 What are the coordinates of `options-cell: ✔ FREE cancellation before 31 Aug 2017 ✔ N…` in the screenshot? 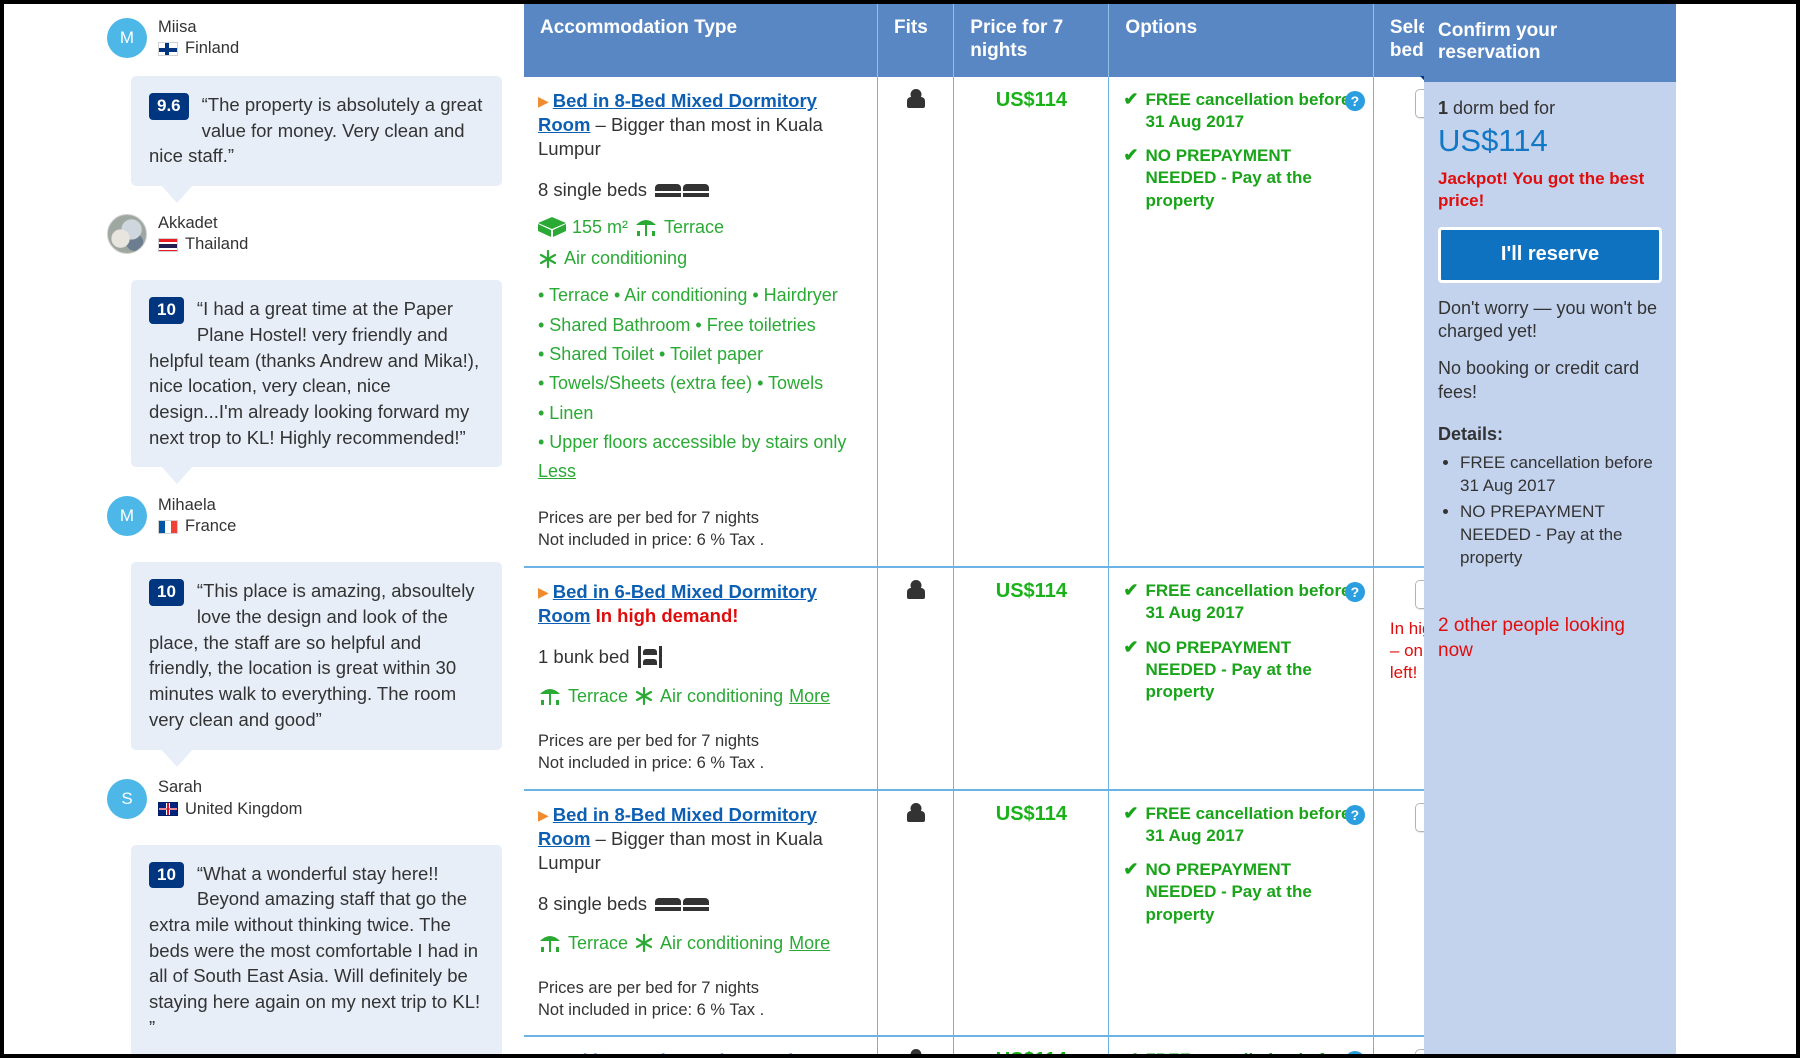 It's located at (1241, 912).